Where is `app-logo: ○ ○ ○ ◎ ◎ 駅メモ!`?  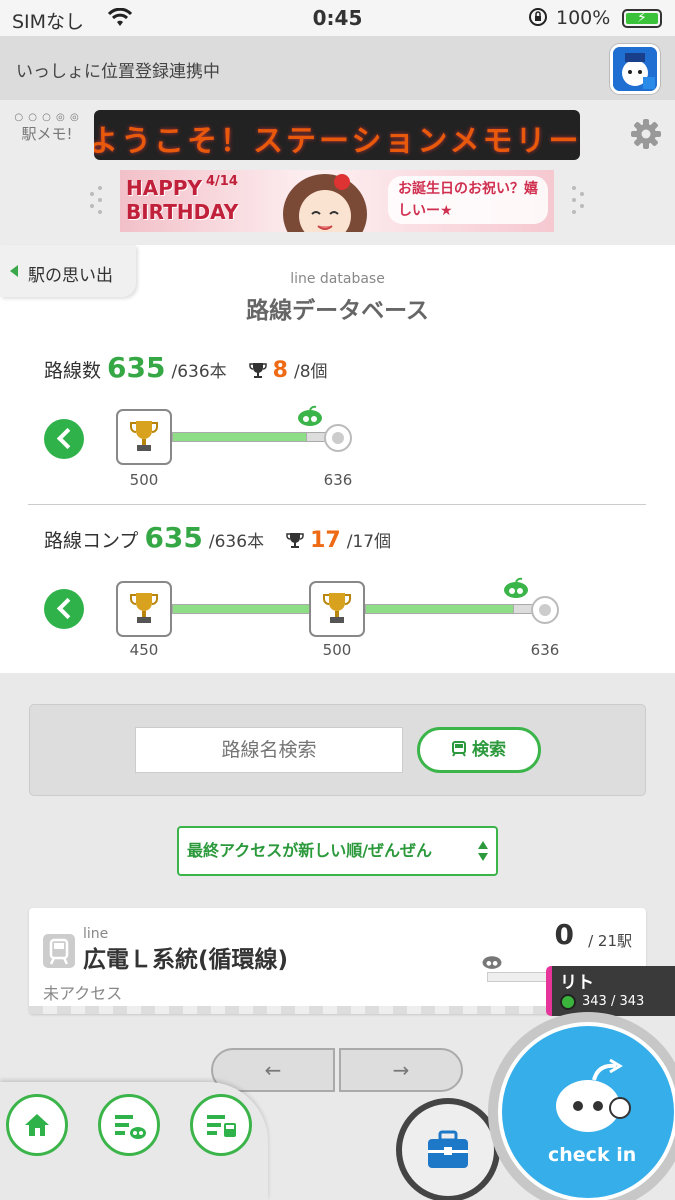 app-logo: ○ ○ ○ ◎ ◎ 駅メモ! is located at coordinates (47, 136).